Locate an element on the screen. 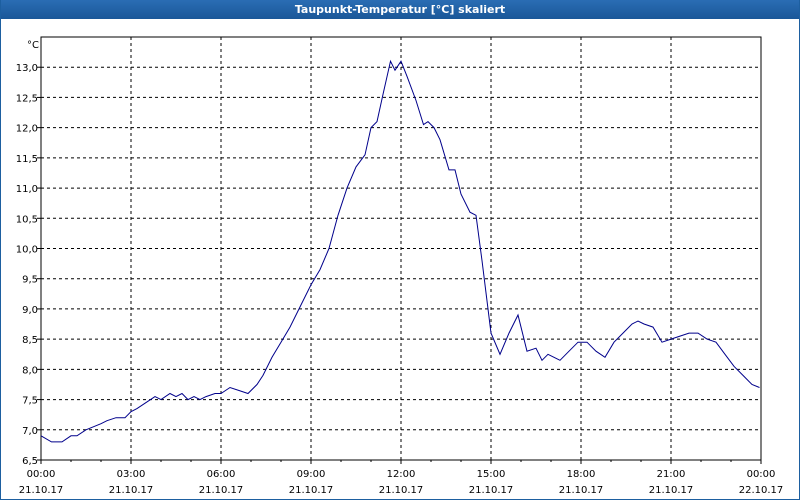 This screenshot has width=800, height=500. x-tick-date: 22.10.17 is located at coordinates (761, 490).